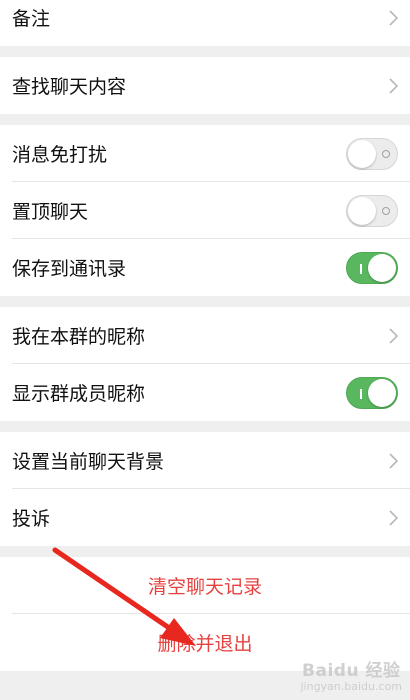  What do you see at coordinates (79, 337) in the screenshot?
I see `my-group-nickname-label: 我在本群的昵称` at bounding box center [79, 337].